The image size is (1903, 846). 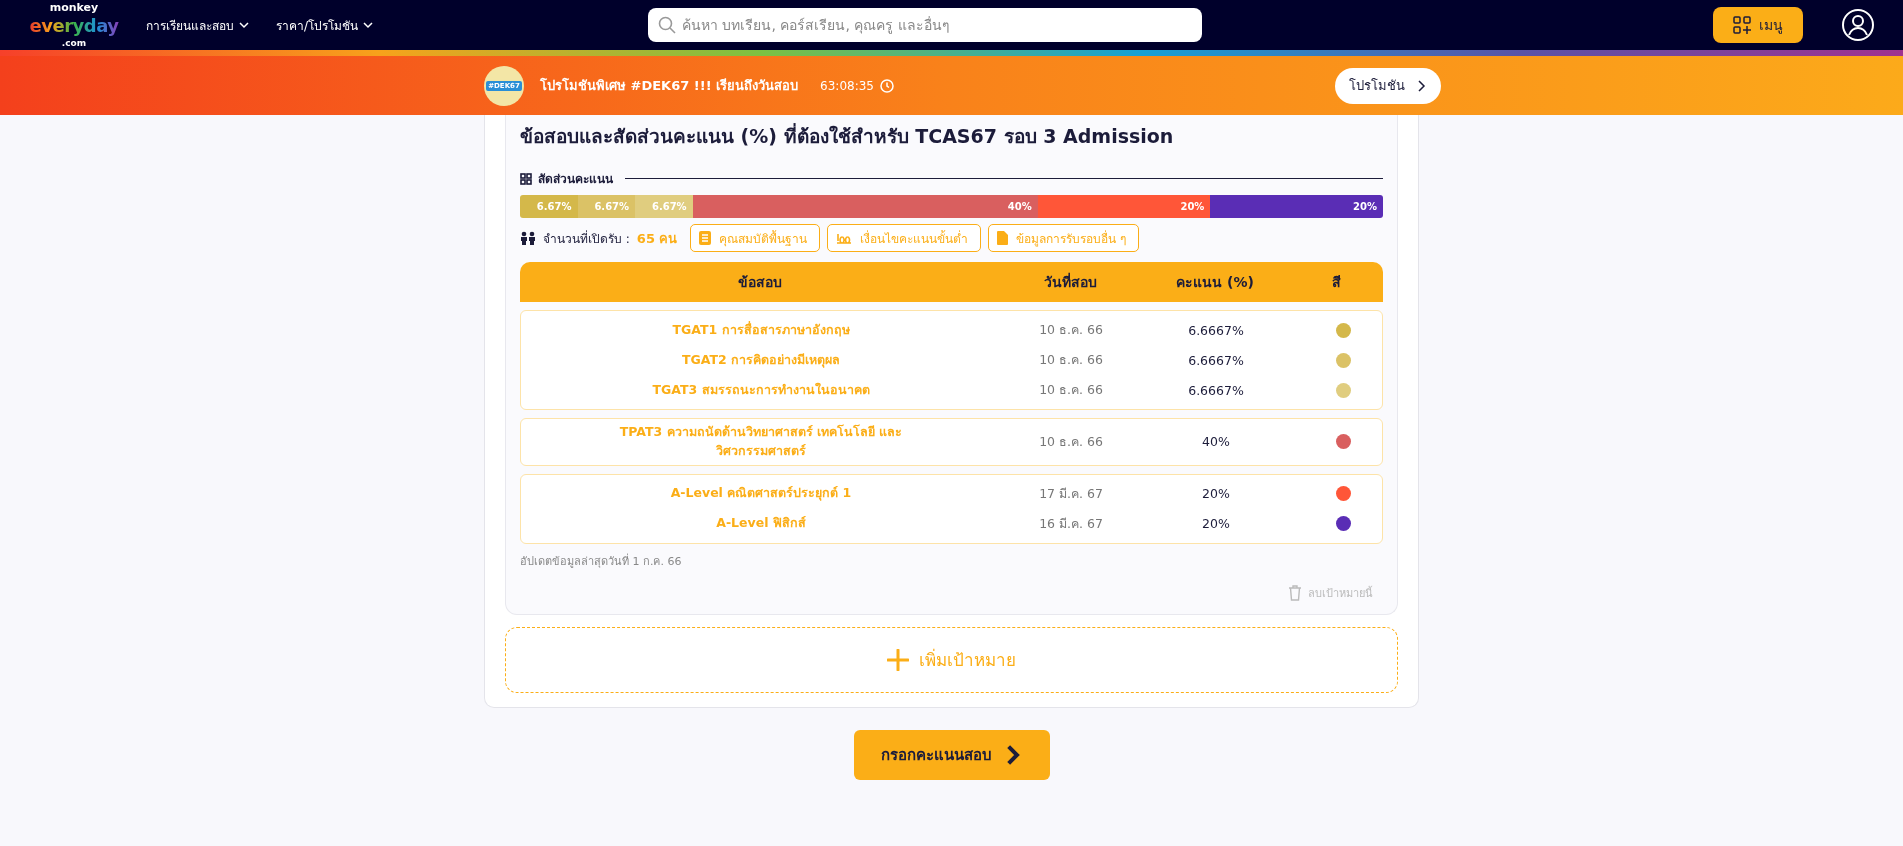 What do you see at coordinates (760, 282) in the screenshot?
I see `column-header: ข้อสอบ` at bounding box center [760, 282].